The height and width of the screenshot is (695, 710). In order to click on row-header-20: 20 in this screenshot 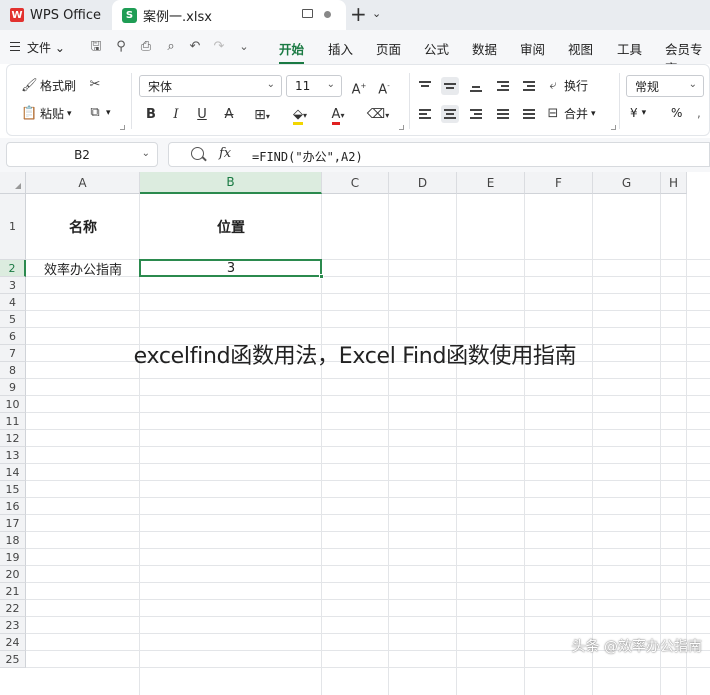, I will do `click(13, 574)`.